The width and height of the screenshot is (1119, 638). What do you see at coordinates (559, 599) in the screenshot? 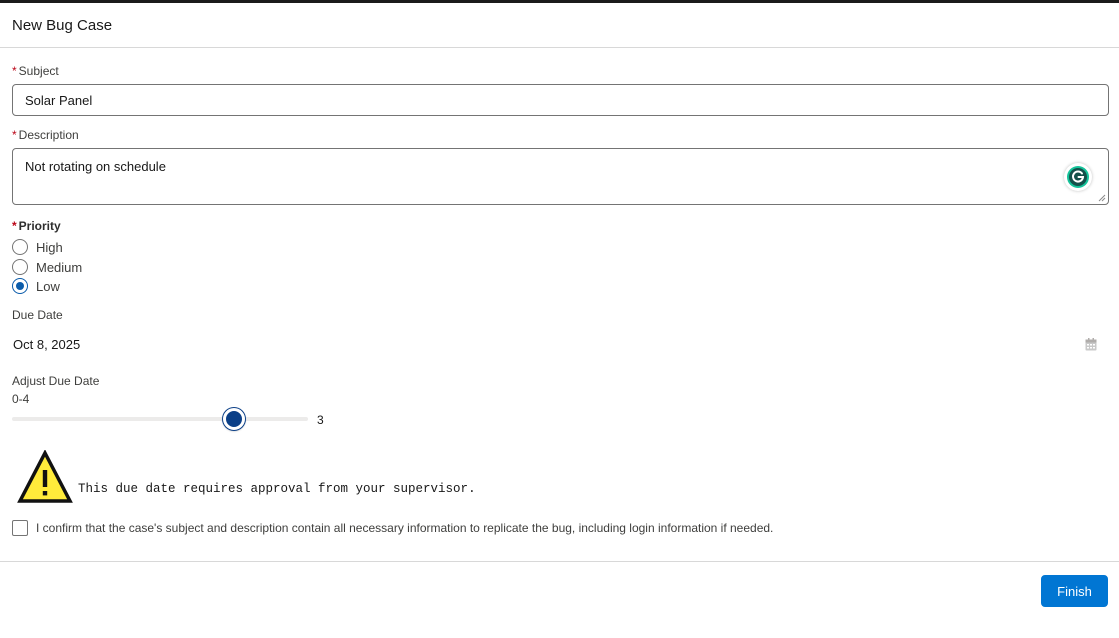
I see `modal-footer: Finish` at bounding box center [559, 599].